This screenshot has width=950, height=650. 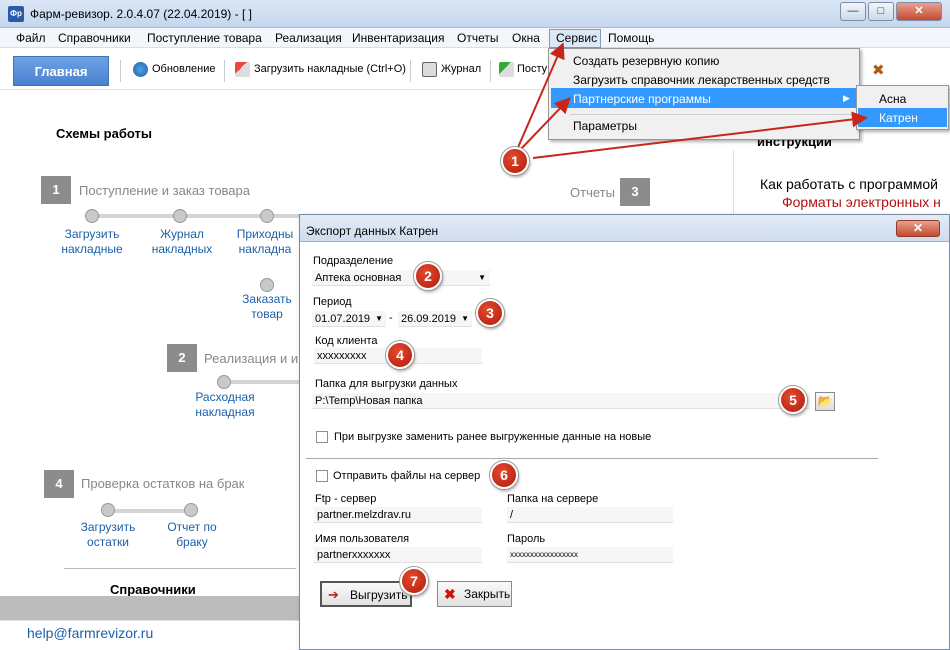 What do you see at coordinates (429, 319) in the screenshot?
I see `date-to-value: 26.09.2019` at bounding box center [429, 319].